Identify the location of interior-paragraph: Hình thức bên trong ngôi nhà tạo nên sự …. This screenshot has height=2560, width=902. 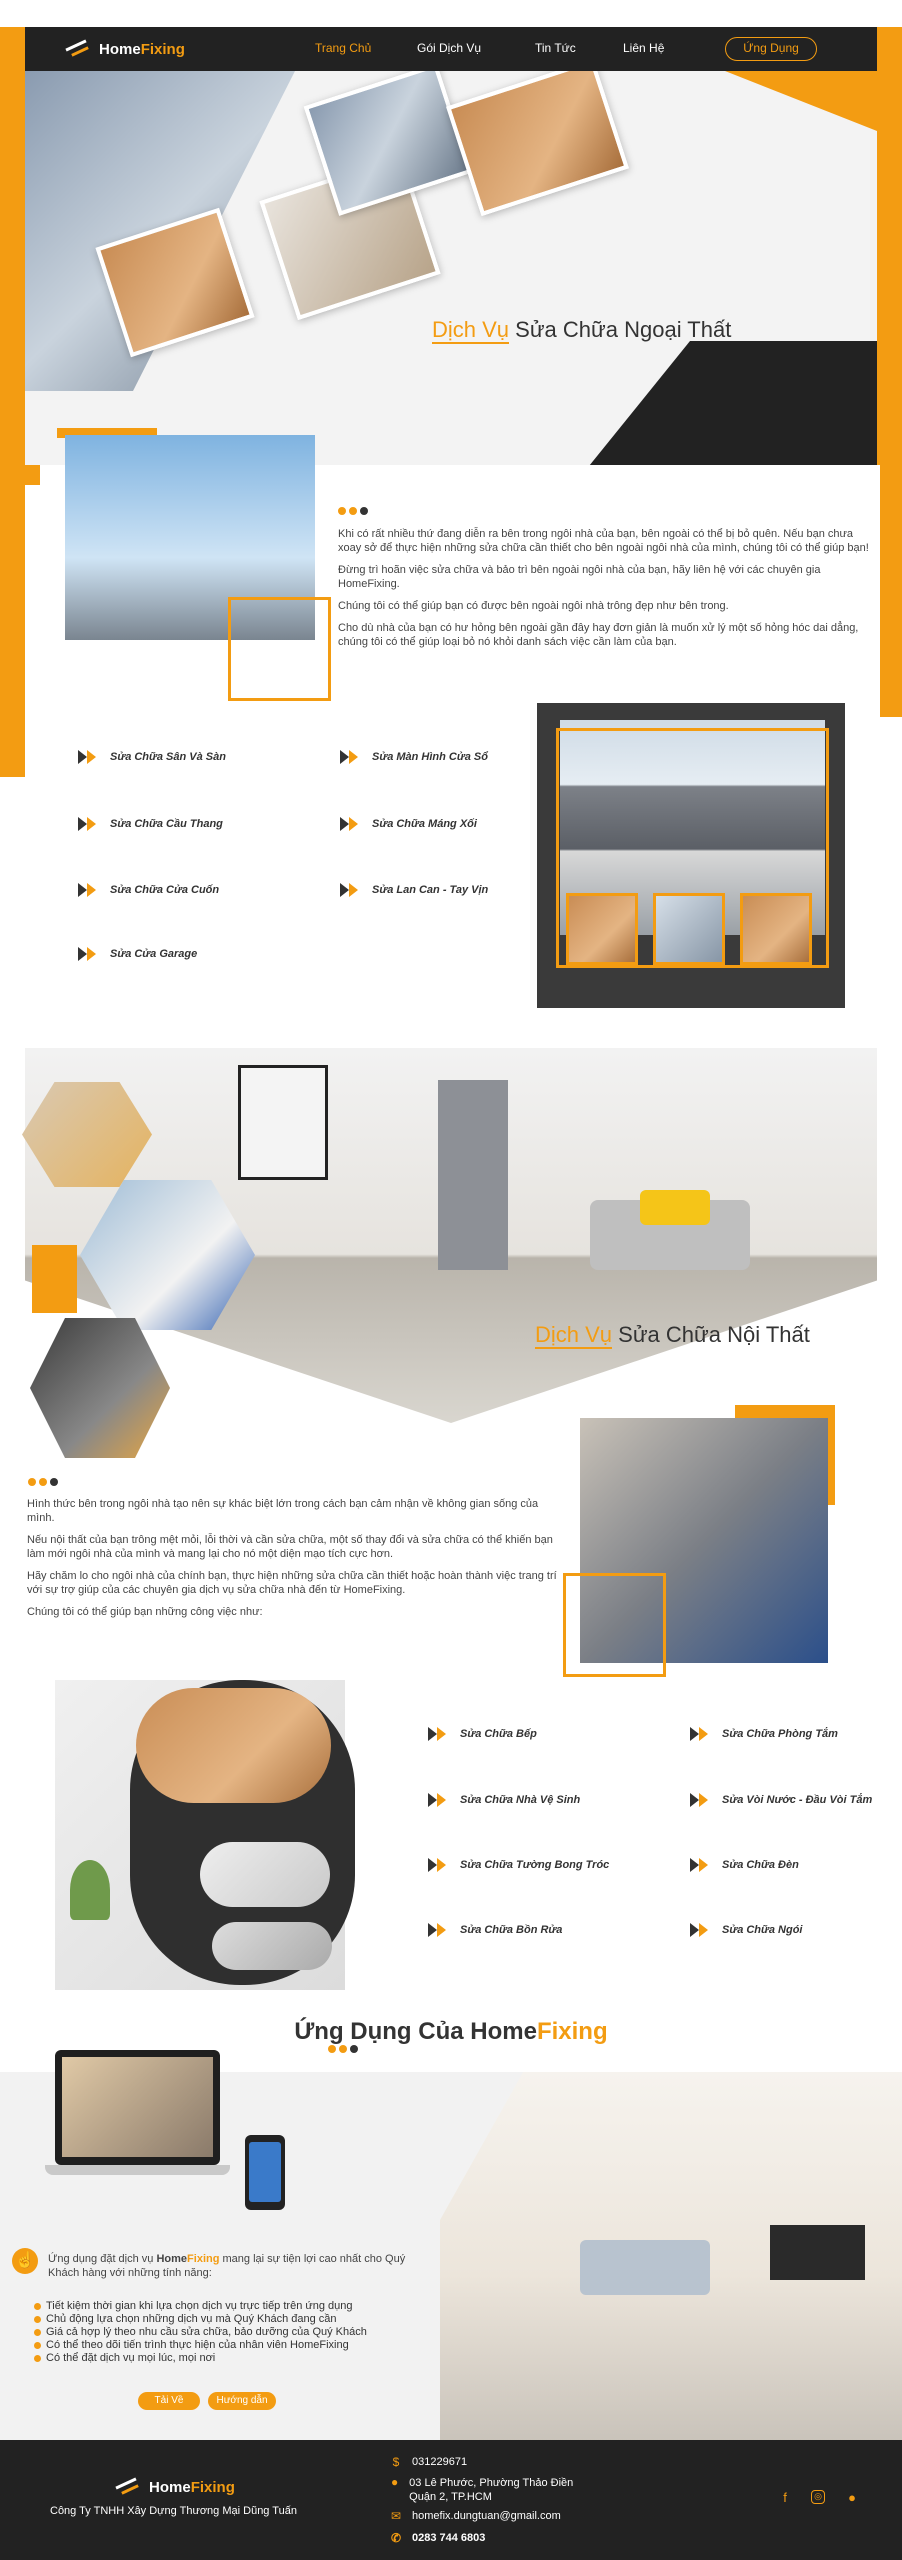
(283, 1511).